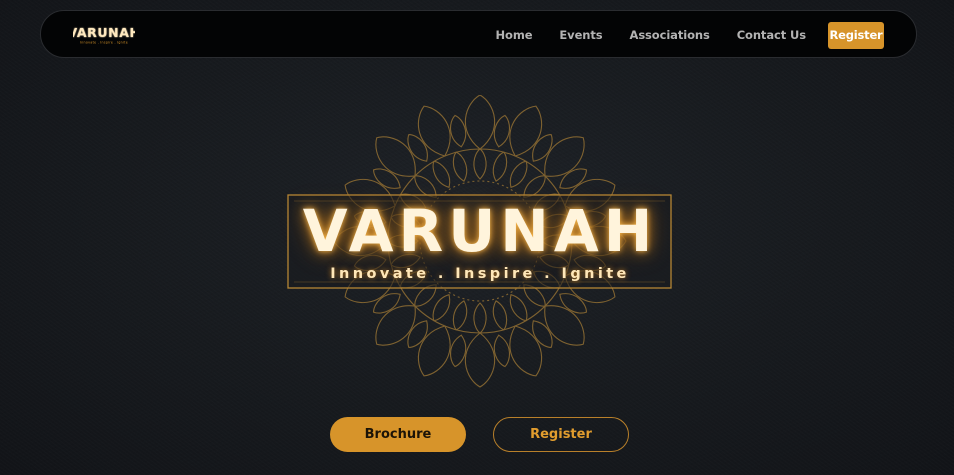 This screenshot has width=954, height=475. What do you see at coordinates (480, 231) in the screenshot?
I see `hero-title: VARUNAH` at bounding box center [480, 231].